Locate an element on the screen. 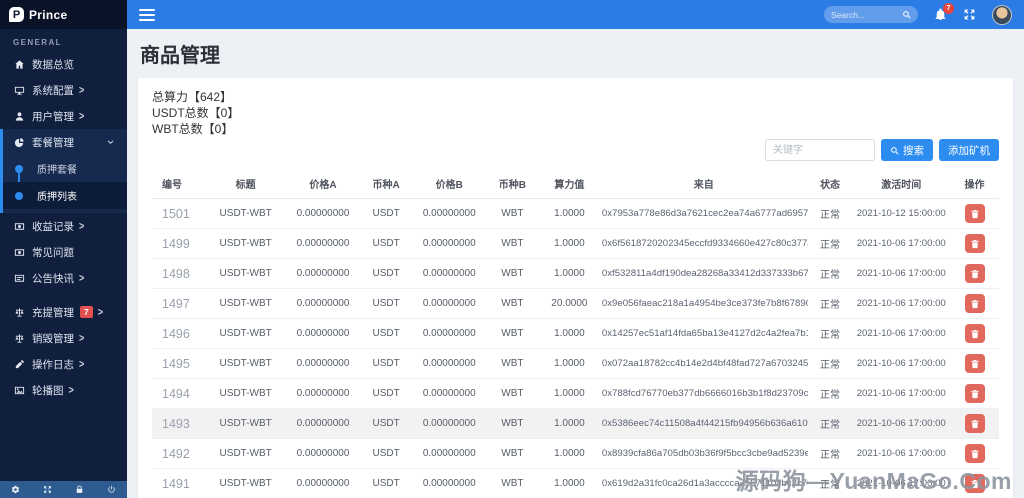  cell-id: 1495 is located at coordinates (178, 363).